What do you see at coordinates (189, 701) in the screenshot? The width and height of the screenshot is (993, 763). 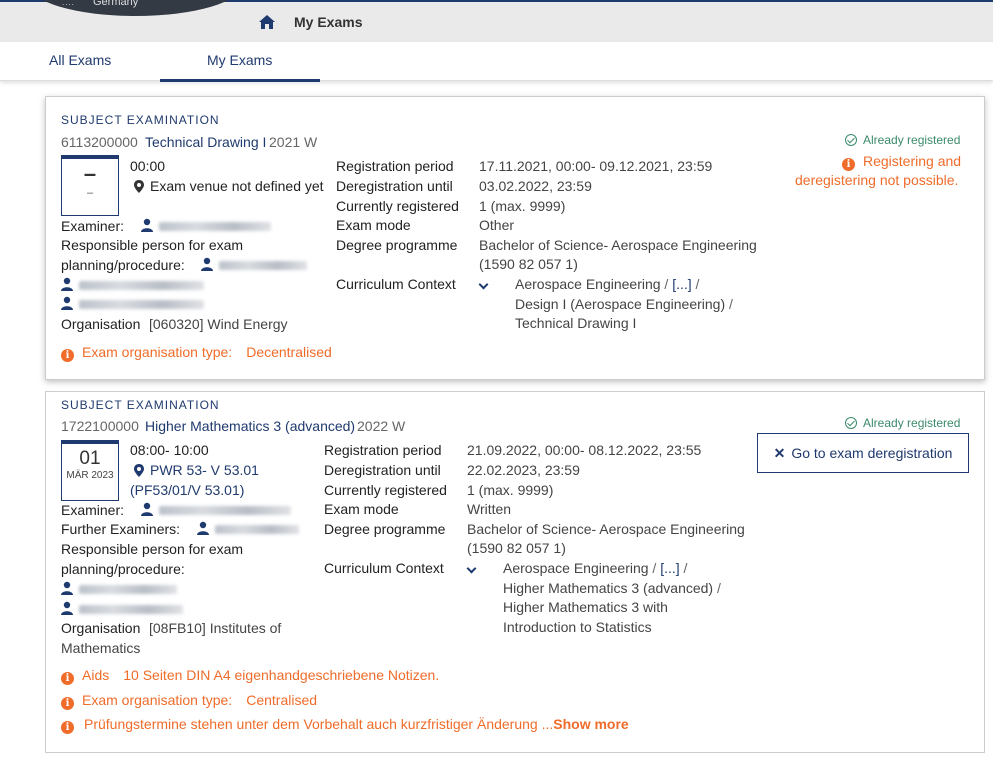 I see `org-type-note: i Exam organisation type: Centralised` at bounding box center [189, 701].